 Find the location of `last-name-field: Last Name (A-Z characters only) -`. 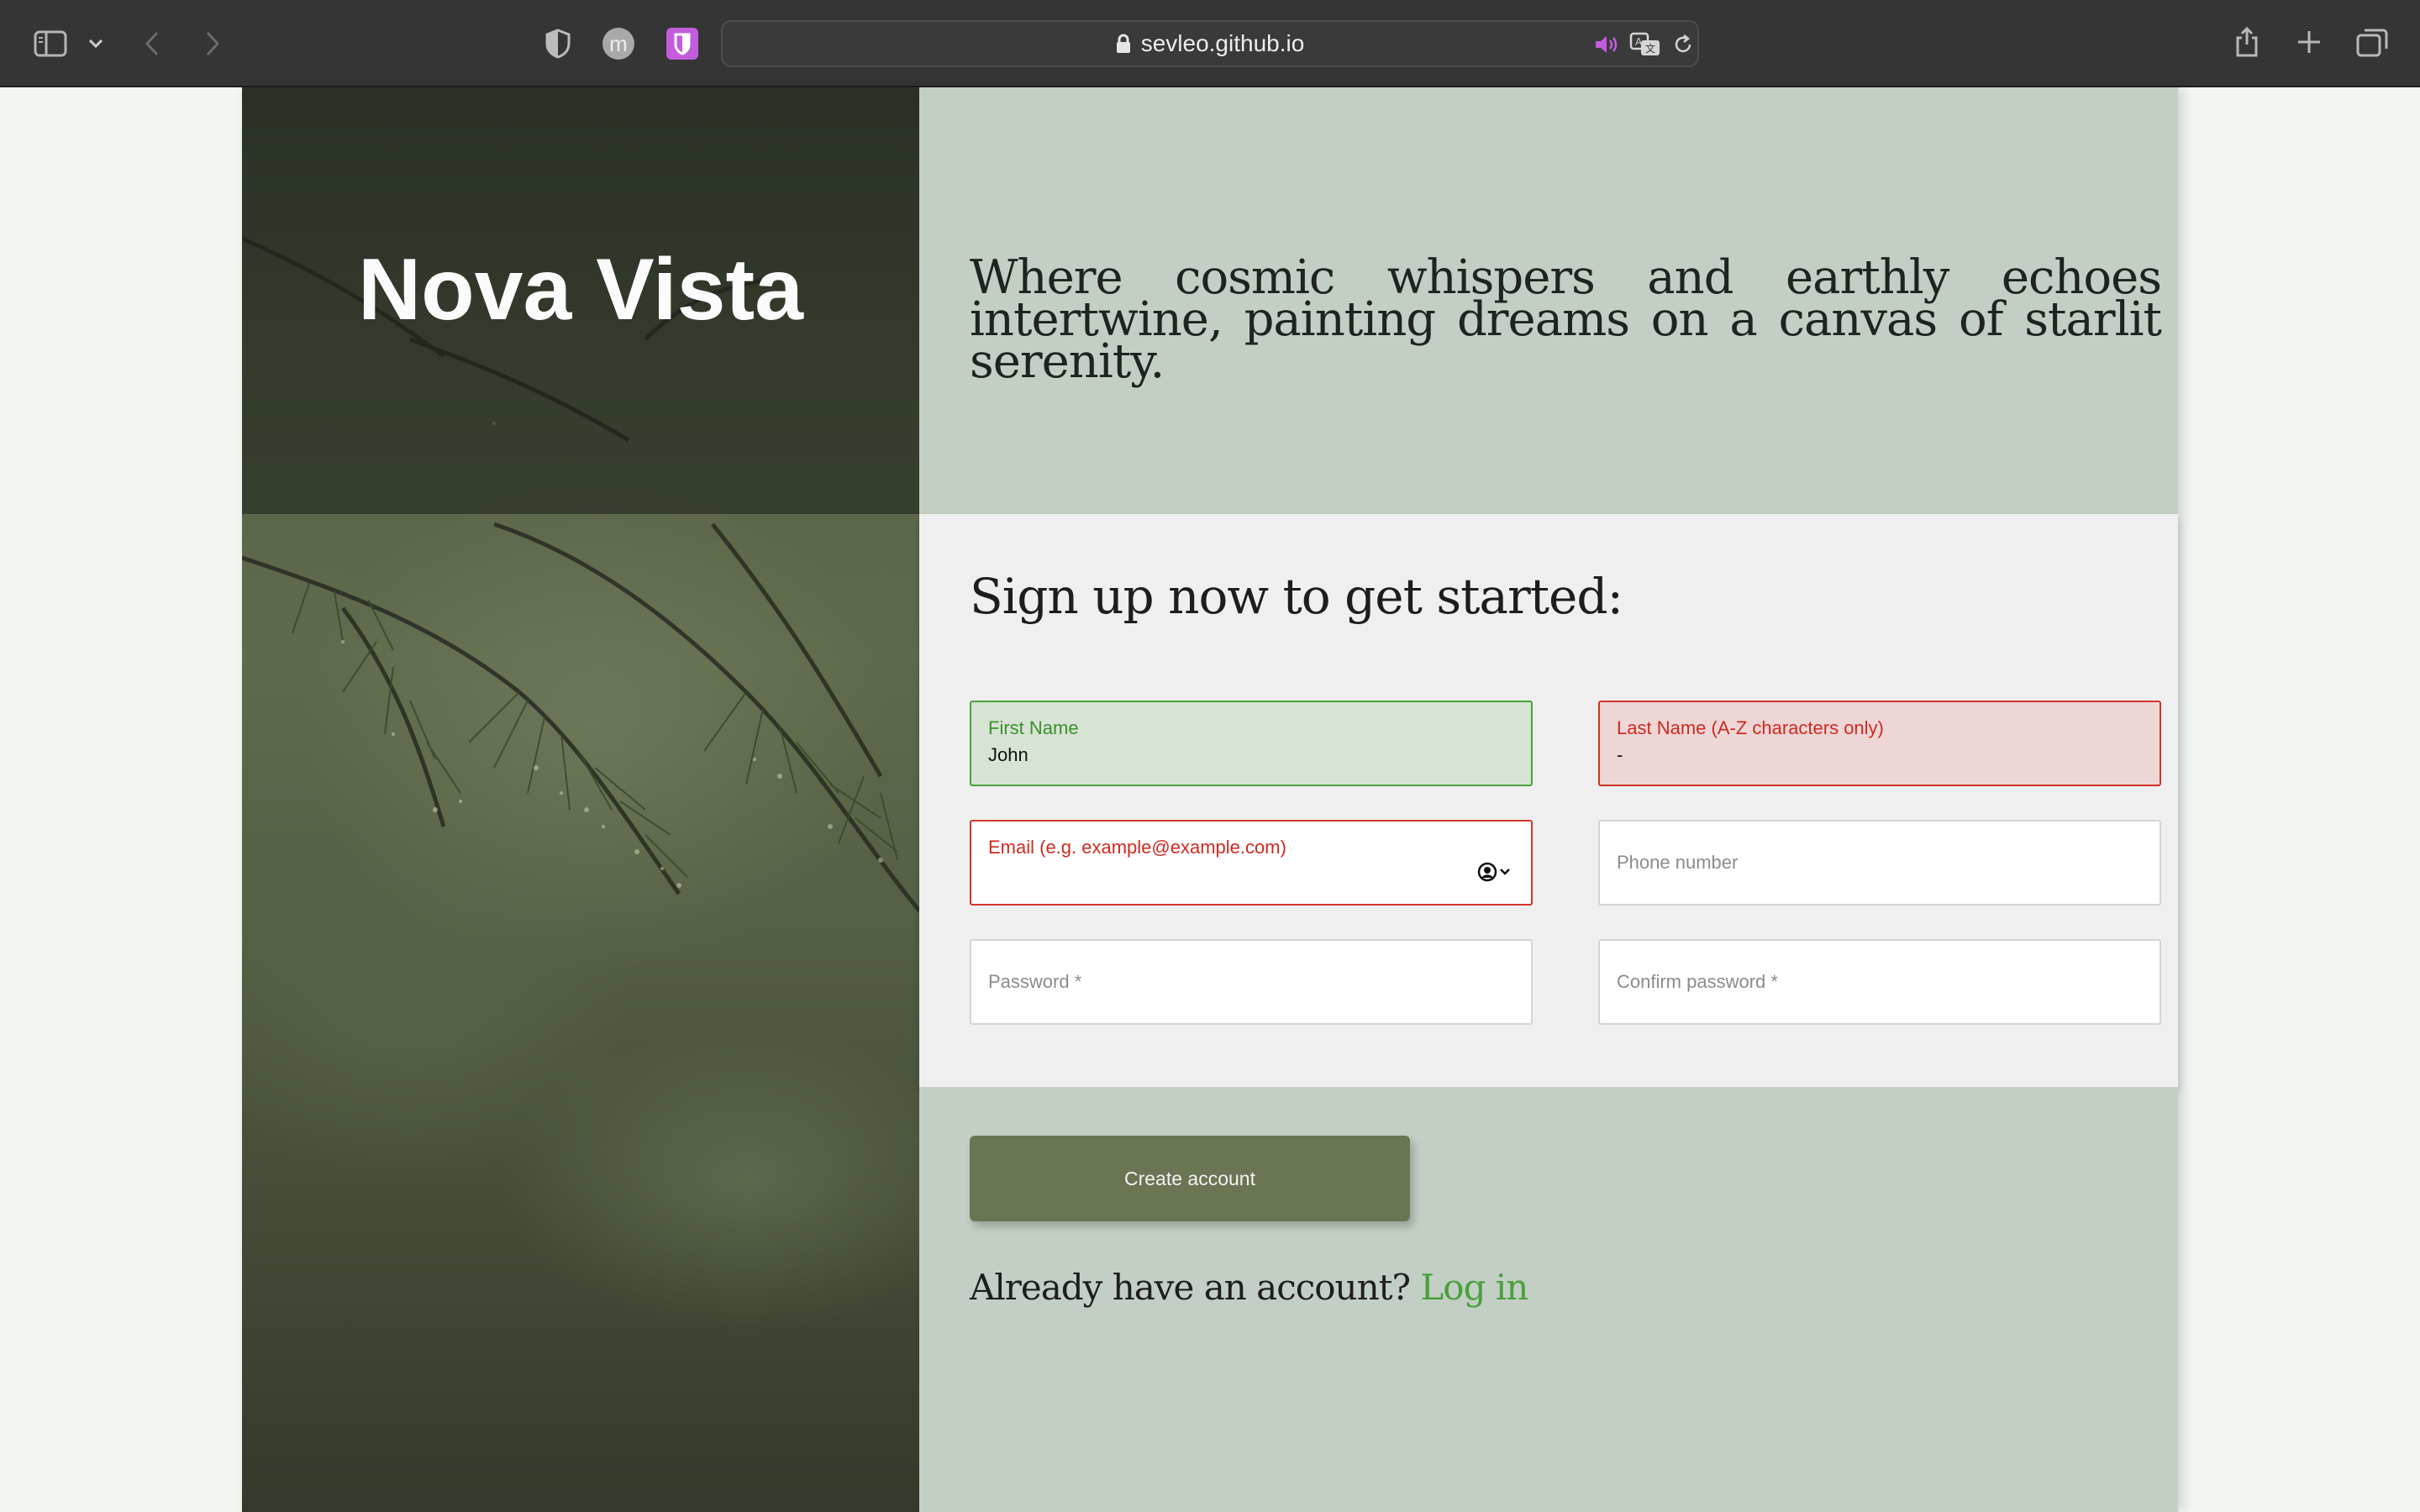

last-name-field: Last Name (A-Z characters only) - is located at coordinates (1879, 743).